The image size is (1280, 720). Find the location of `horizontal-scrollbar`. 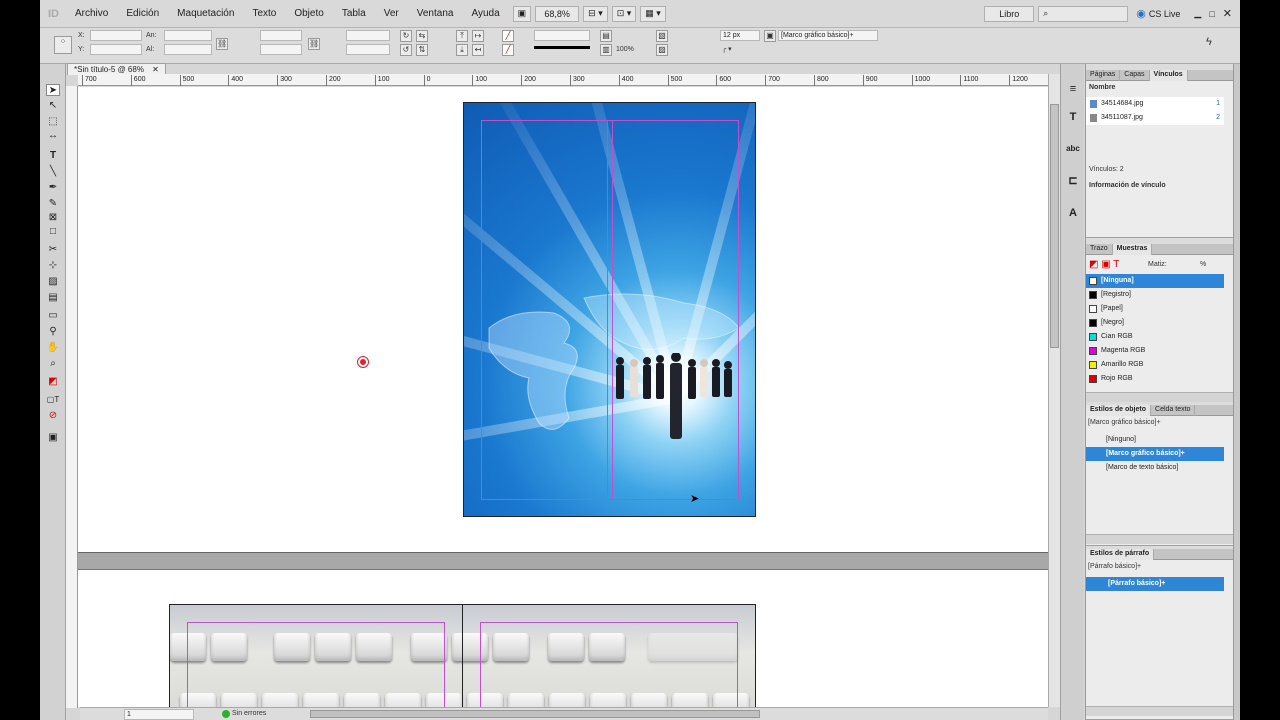

horizontal-scrollbar is located at coordinates (535, 714).